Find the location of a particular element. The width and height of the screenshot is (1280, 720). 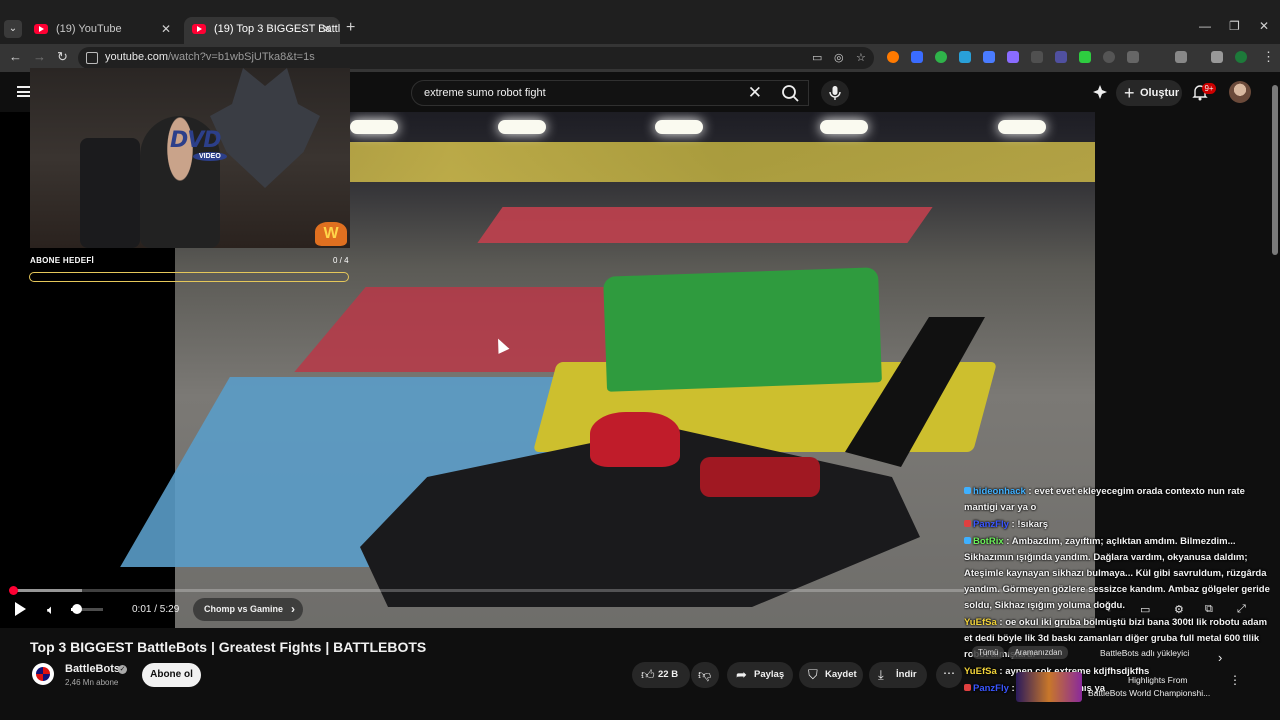

filter-tab-all: Tümü is located at coordinates (988, 652).